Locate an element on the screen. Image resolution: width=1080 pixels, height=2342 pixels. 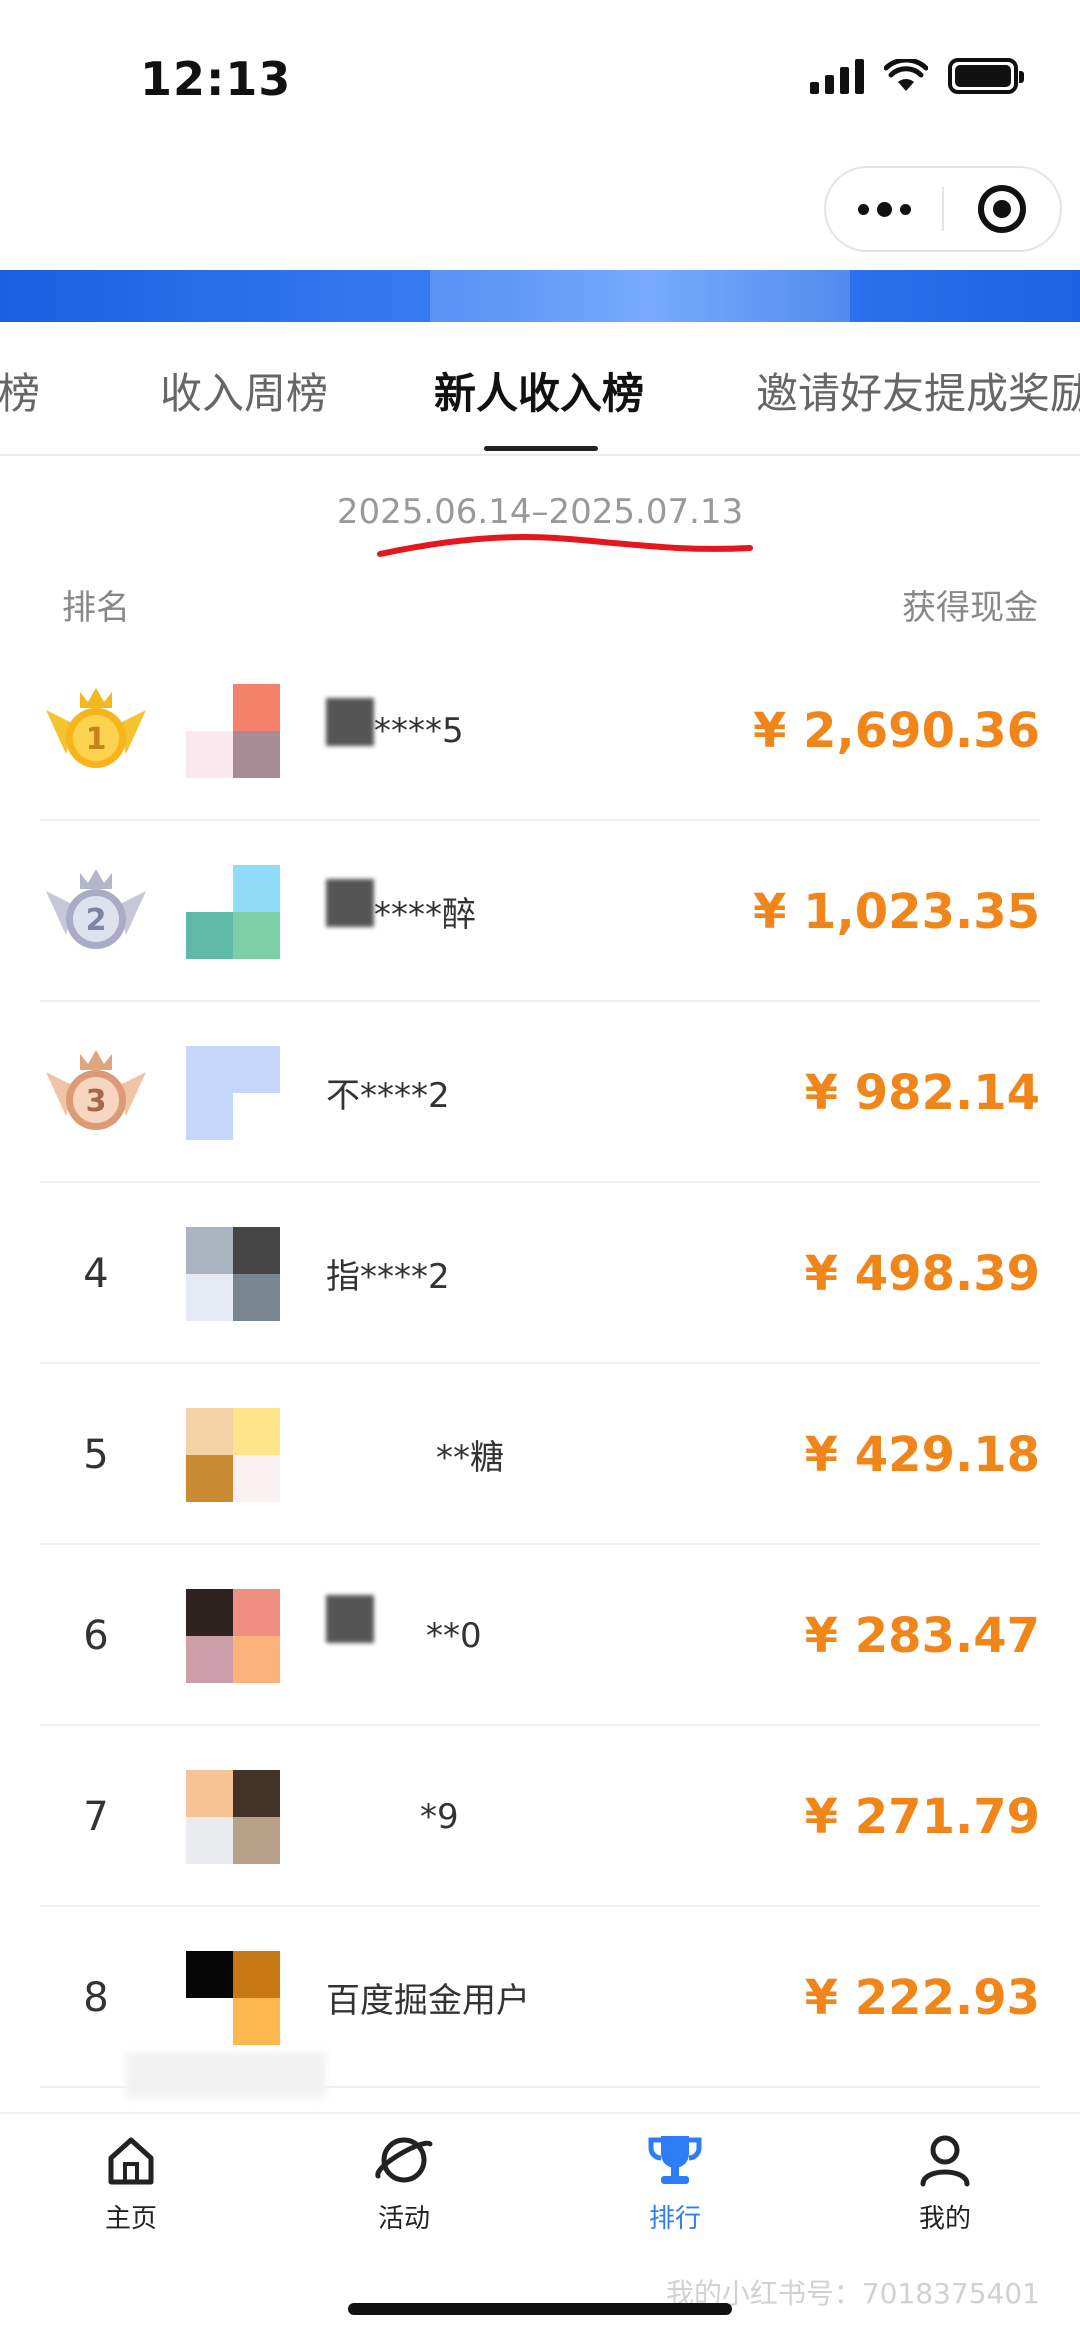
nav-ranking: 排行 is located at coordinates (675, 2183).